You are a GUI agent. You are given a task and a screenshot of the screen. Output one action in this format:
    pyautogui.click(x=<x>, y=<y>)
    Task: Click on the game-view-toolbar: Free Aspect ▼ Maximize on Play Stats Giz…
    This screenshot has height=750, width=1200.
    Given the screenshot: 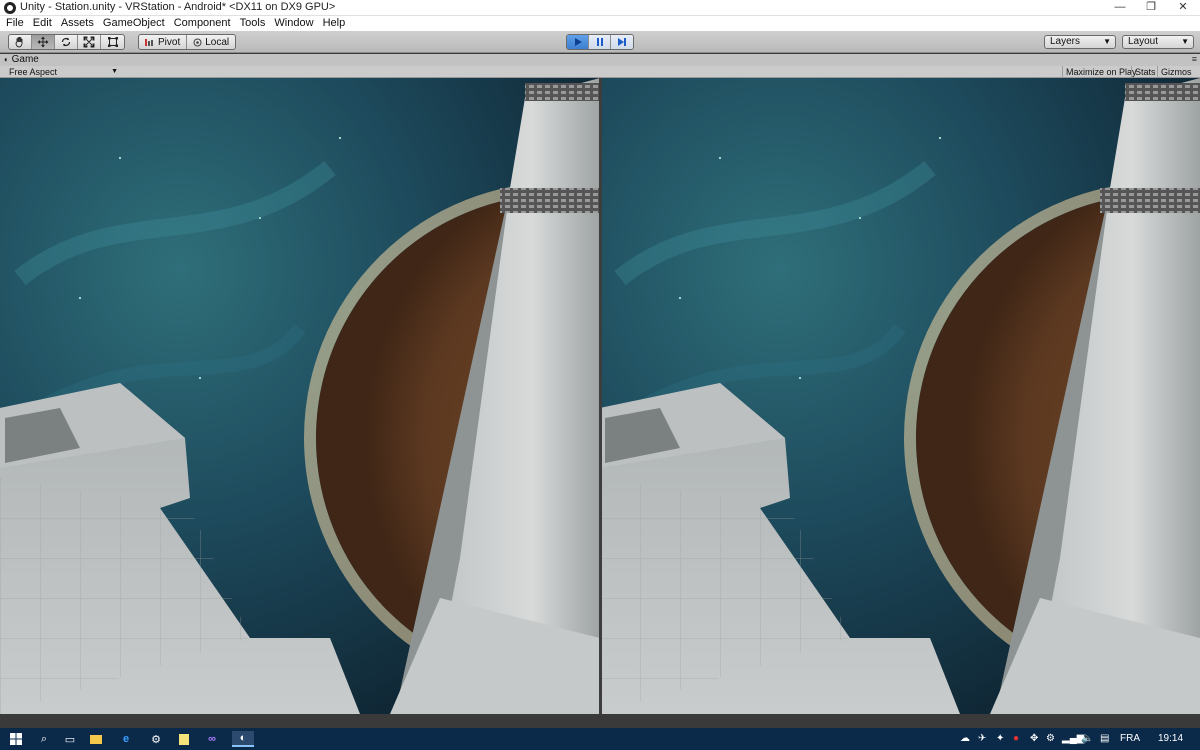 What is the action you would take?
    pyautogui.click(x=600, y=77)
    